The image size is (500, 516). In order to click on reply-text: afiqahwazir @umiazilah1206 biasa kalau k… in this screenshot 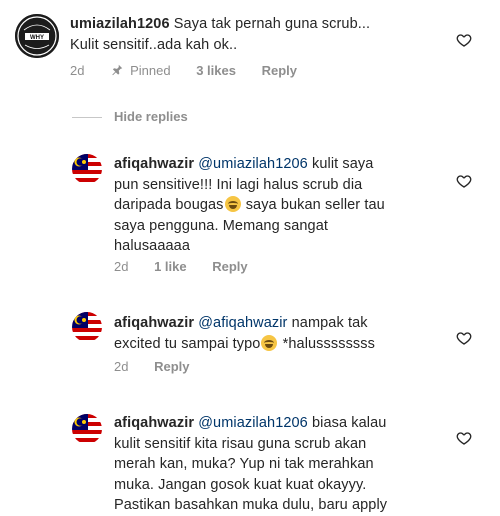, I will do `click(250, 464)`.